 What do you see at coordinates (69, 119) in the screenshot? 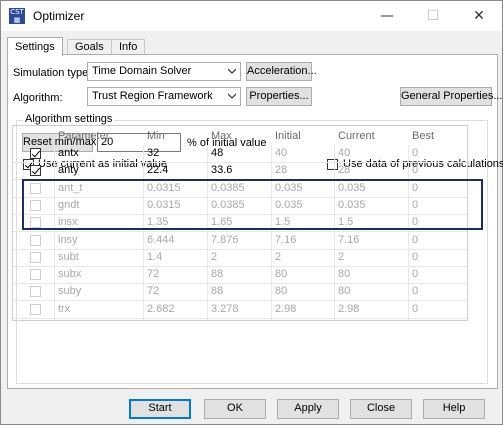
I see `algorithm-settings-title: Algorithm settings` at bounding box center [69, 119].